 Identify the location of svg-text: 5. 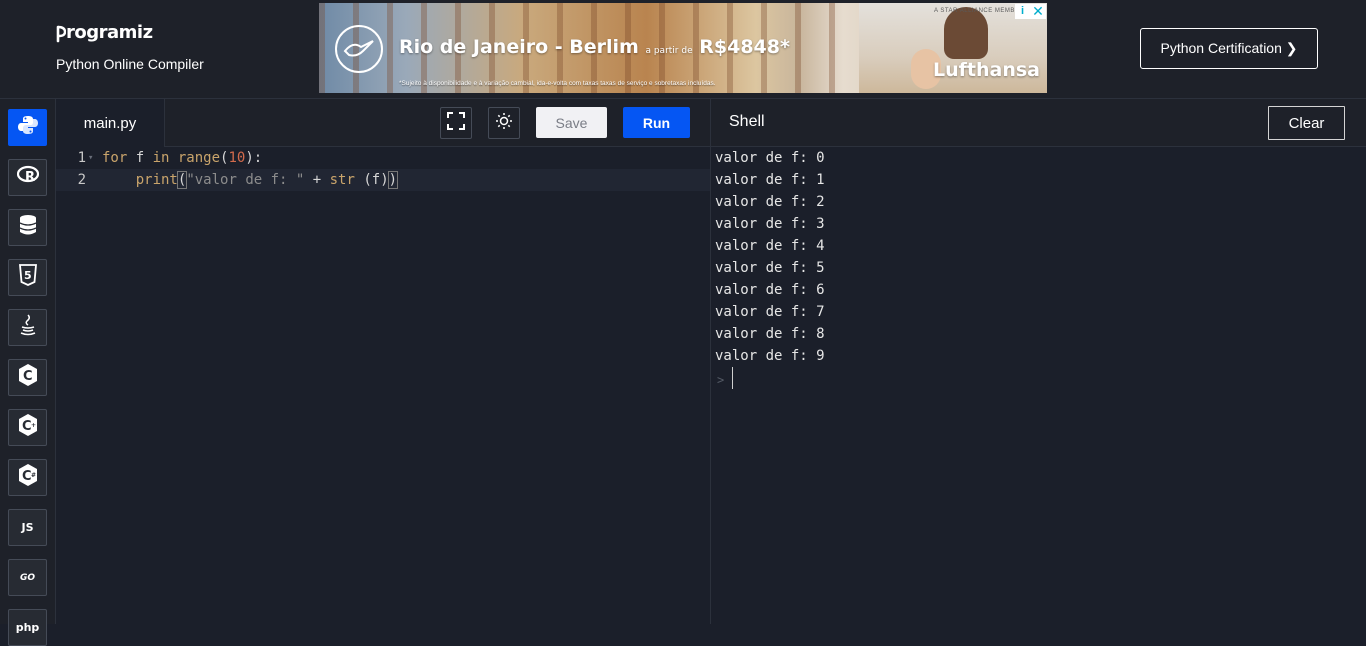
(28, 275).